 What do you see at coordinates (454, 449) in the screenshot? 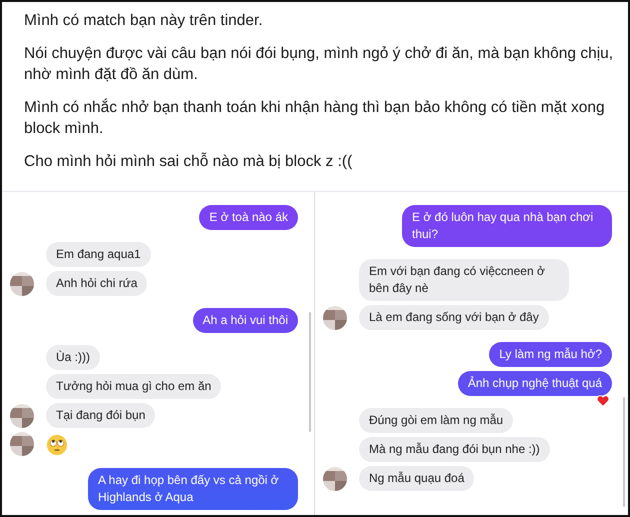
I see `message-bubble: Mà ng mẫu đang đói bụn nhe :))` at bounding box center [454, 449].